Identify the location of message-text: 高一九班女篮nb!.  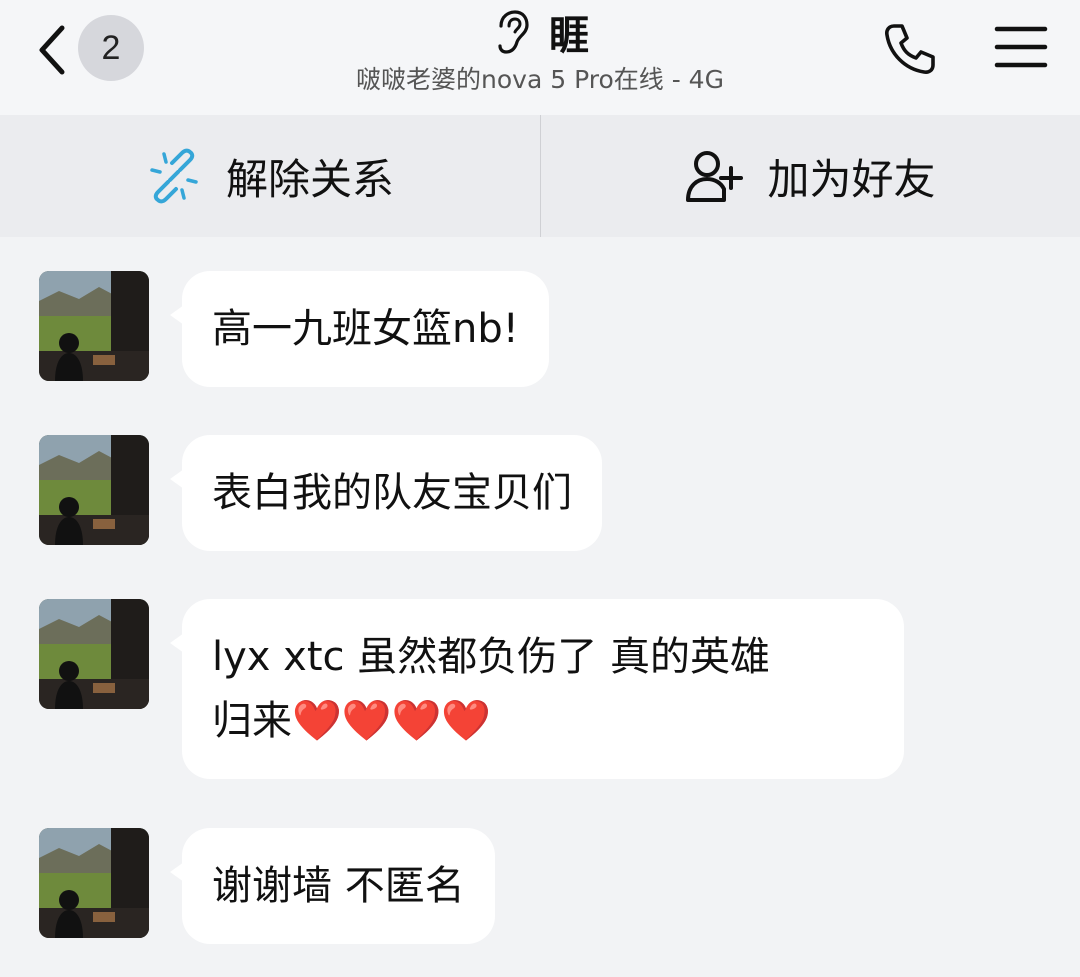
(365, 329).